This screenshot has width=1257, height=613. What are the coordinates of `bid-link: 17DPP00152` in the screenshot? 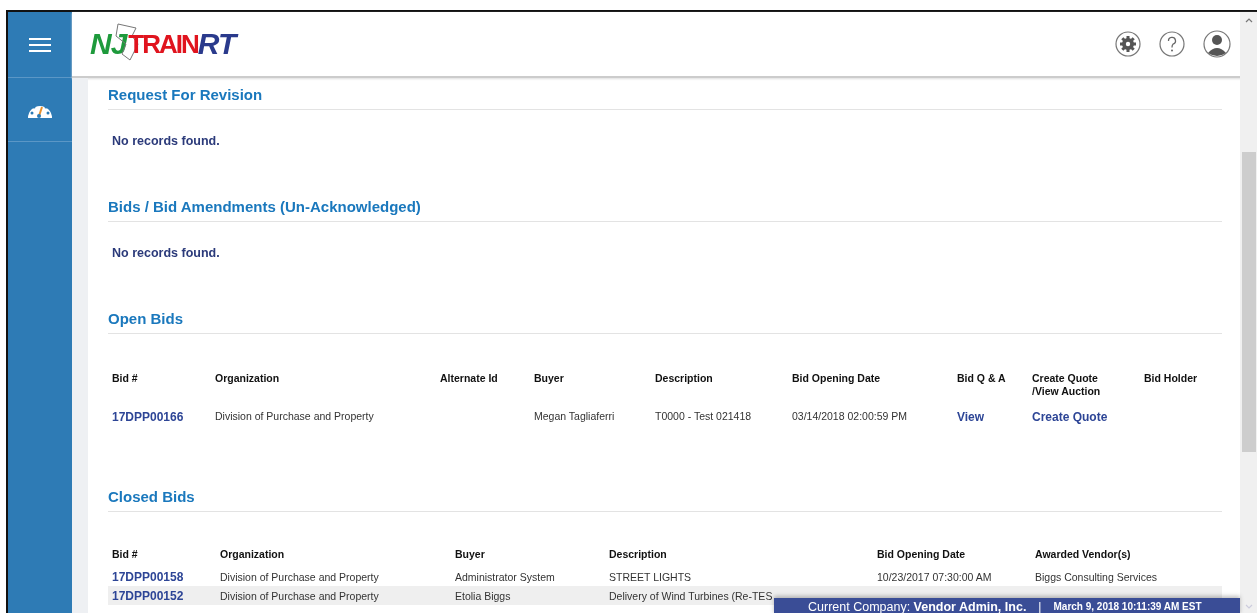 It's located at (166, 595).